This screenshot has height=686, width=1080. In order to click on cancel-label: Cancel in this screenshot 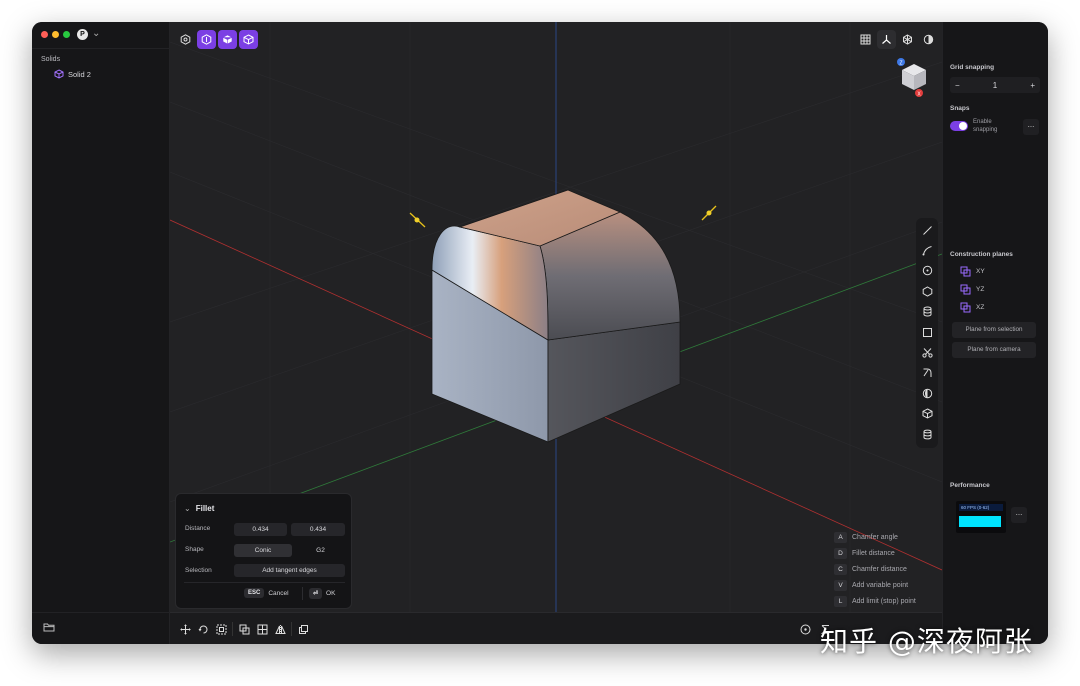, I will do `click(278, 593)`.